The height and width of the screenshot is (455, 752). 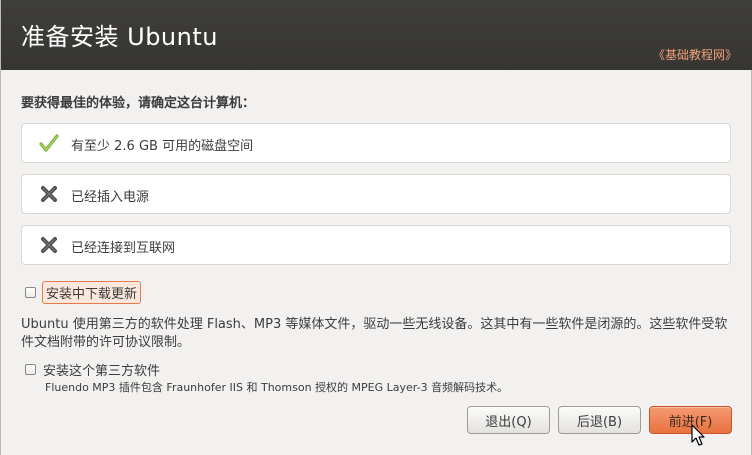 What do you see at coordinates (599, 420) in the screenshot?
I see `back-button: 后退(B)` at bounding box center [599, 420].